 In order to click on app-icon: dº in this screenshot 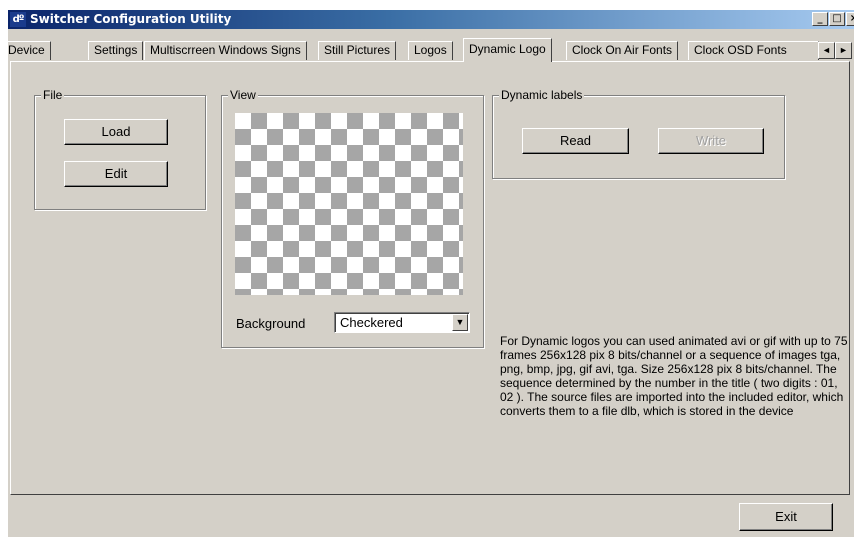, I will do `click(18, 19)`.